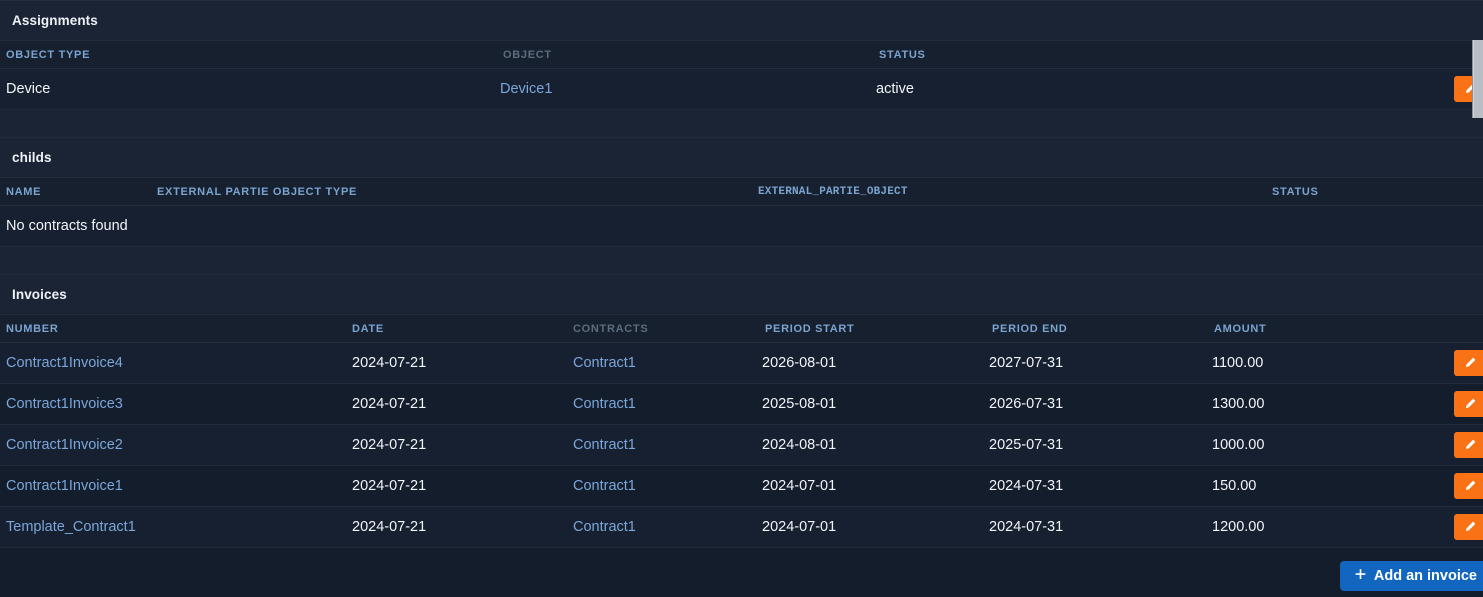 This screenshot has height=597, width=1483. What do you see at coordinates (741, 124) in the screenshot?
I see `section-spacer` at bounding box center [741, 124].